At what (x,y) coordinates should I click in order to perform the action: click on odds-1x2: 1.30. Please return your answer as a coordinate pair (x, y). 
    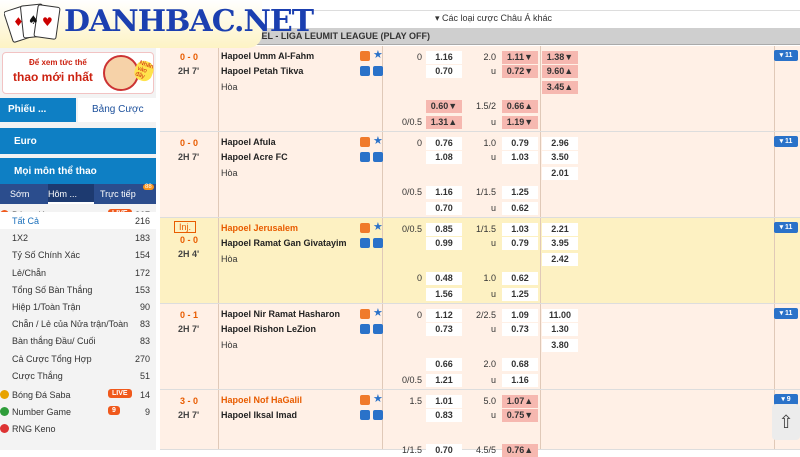
    Looking at the image, I should click on (560, 329).